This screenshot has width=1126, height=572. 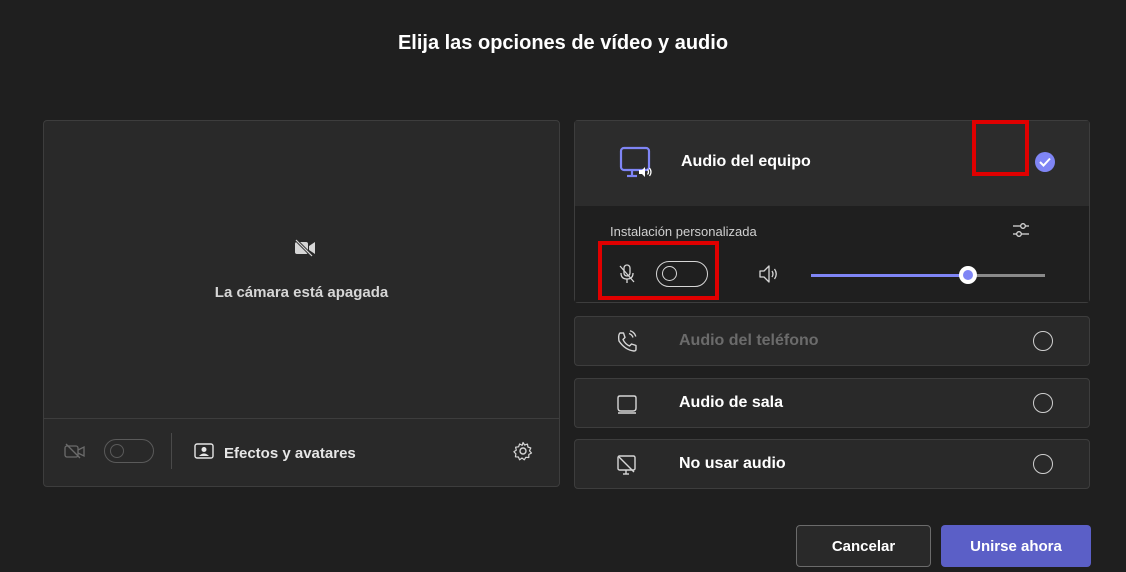 What do you see at coordinates (523, 453) in the screenshot?
I see `gear-icon` at bounding box center [523, 453].